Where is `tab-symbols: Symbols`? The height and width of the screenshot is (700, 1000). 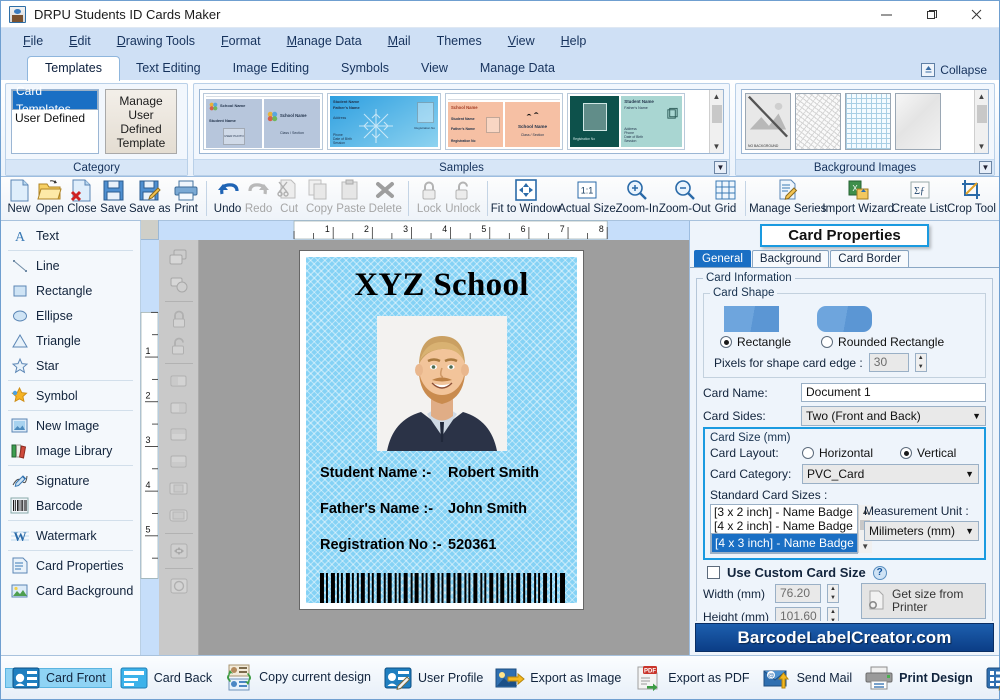 tab-symbols: Symbols is located at coordinates (365, 68).